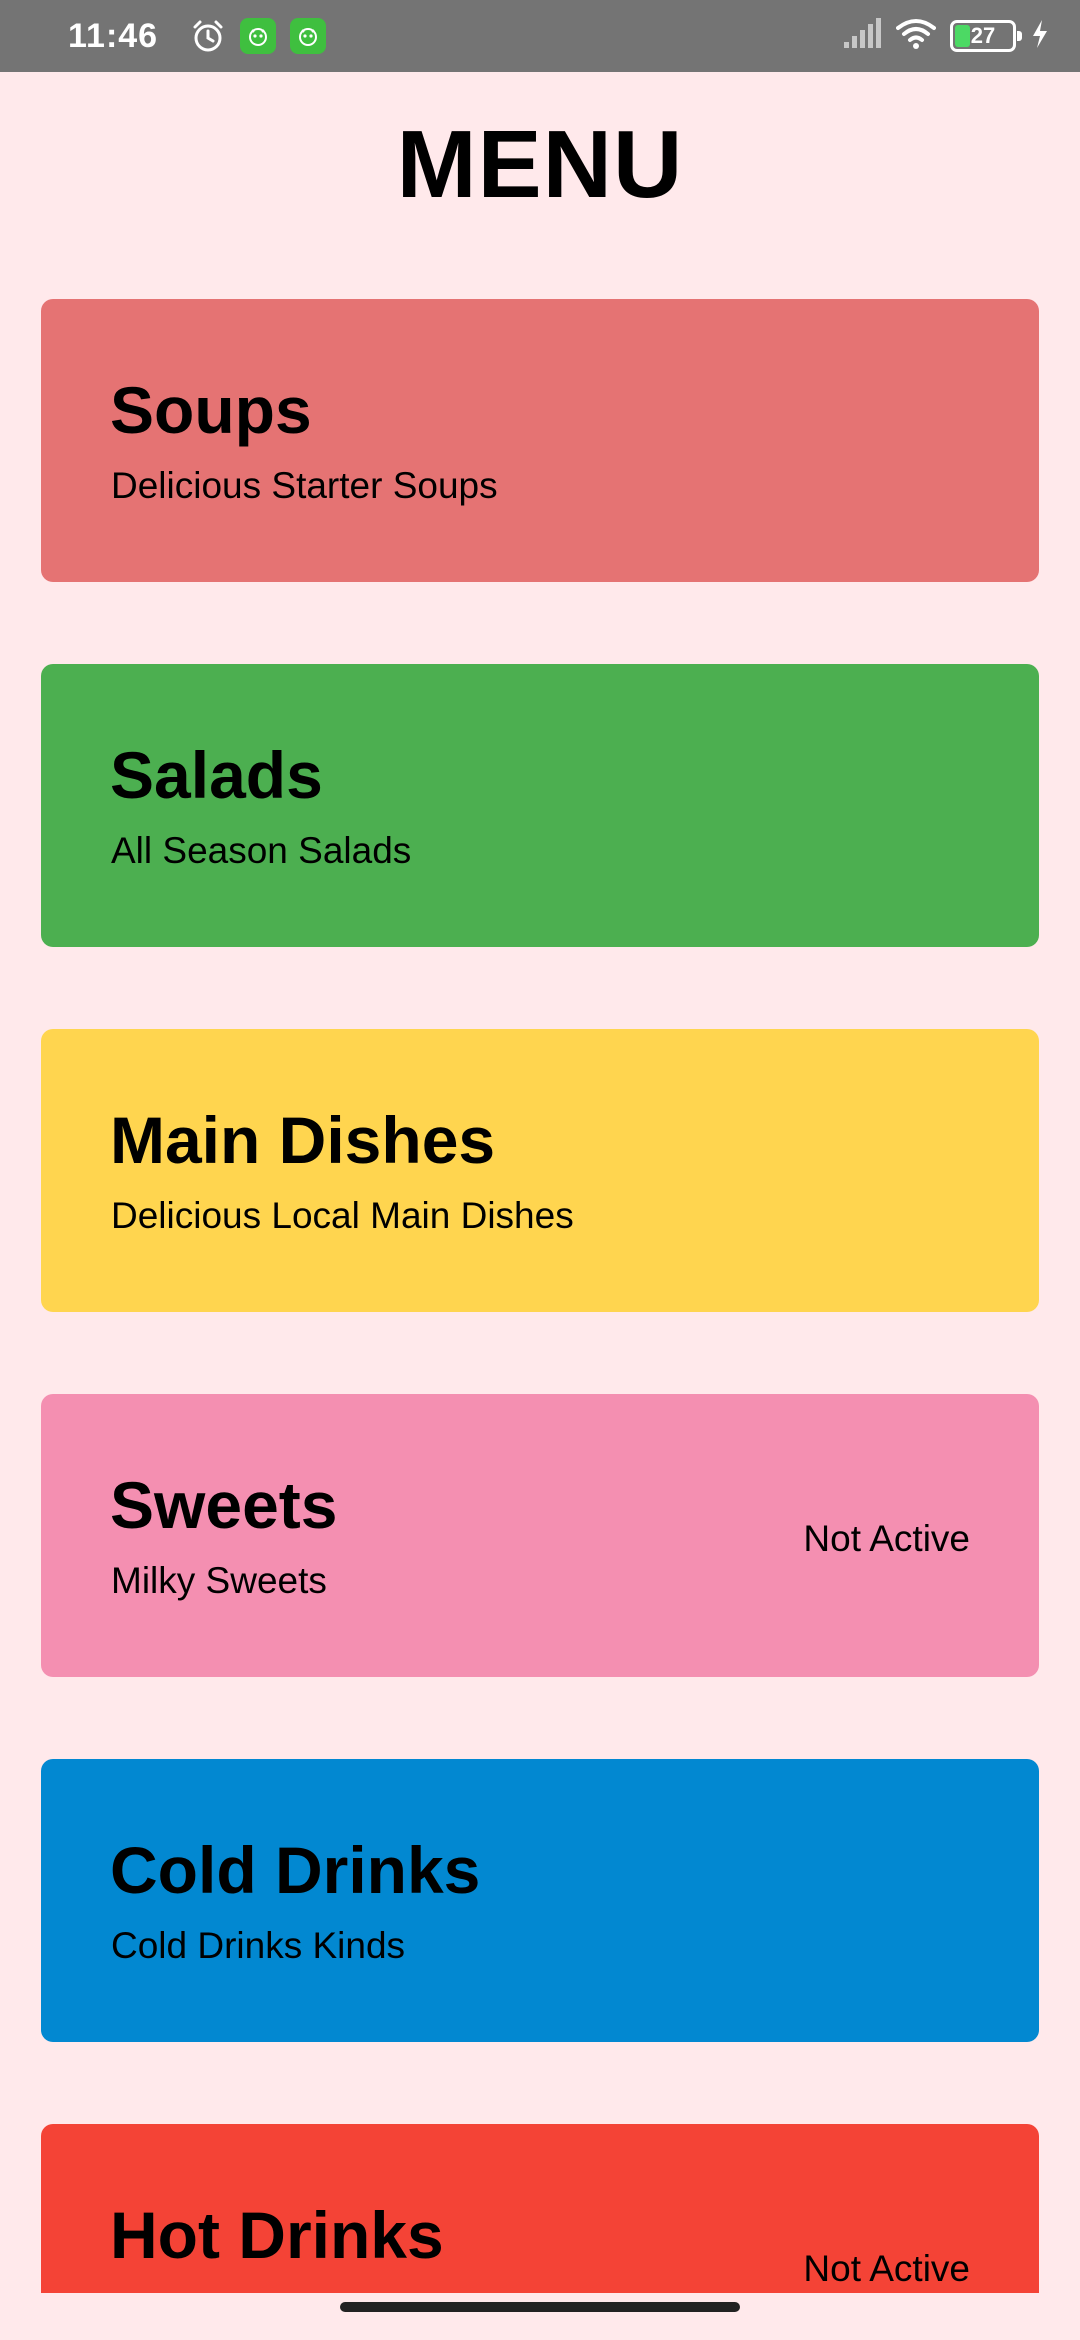  I want to click on menu-card-cold-drinks: Cold Drinks Cold Drinks Kinds, so click(540, 1900).